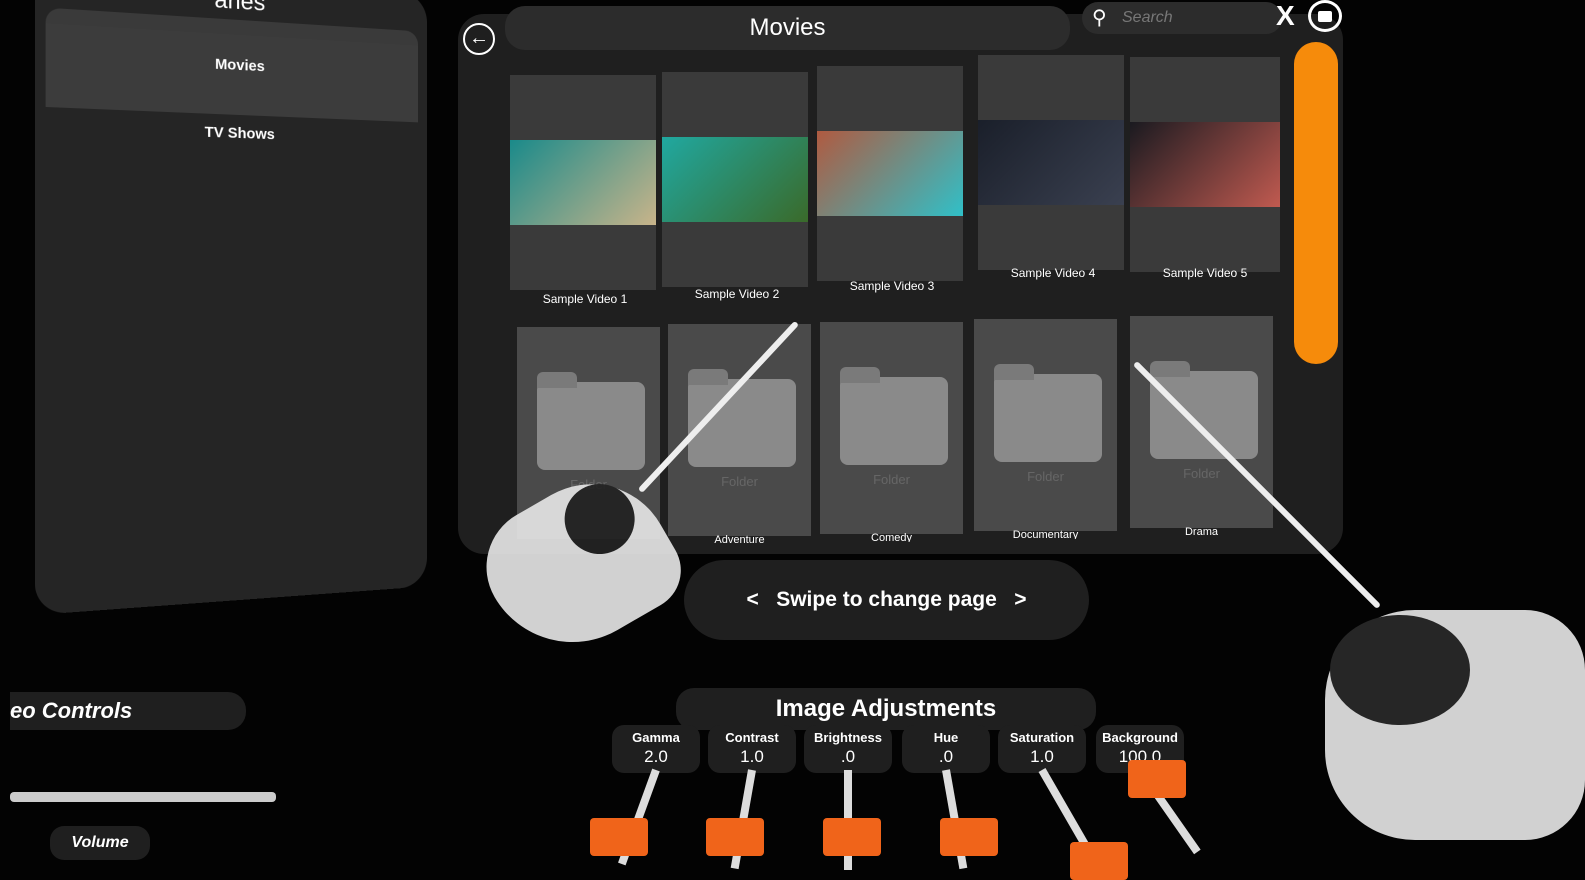 The image size is (1585, 880). I want to click on next-page-icon: >, so click(1020, 599).